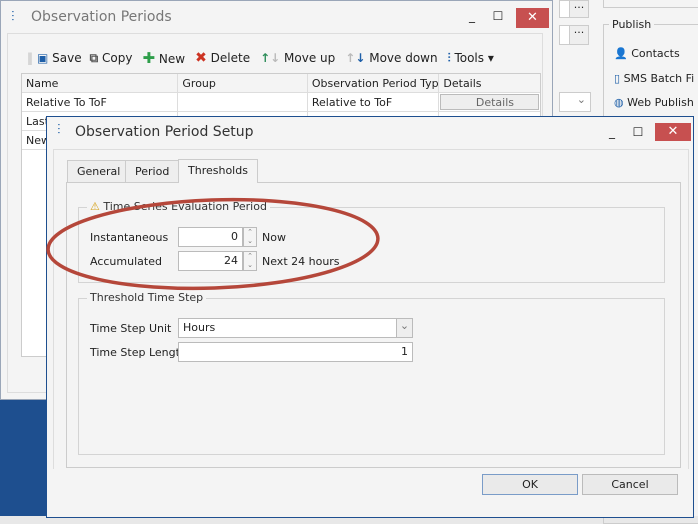  I want to click on ok-button: OK, so click(530, 484).